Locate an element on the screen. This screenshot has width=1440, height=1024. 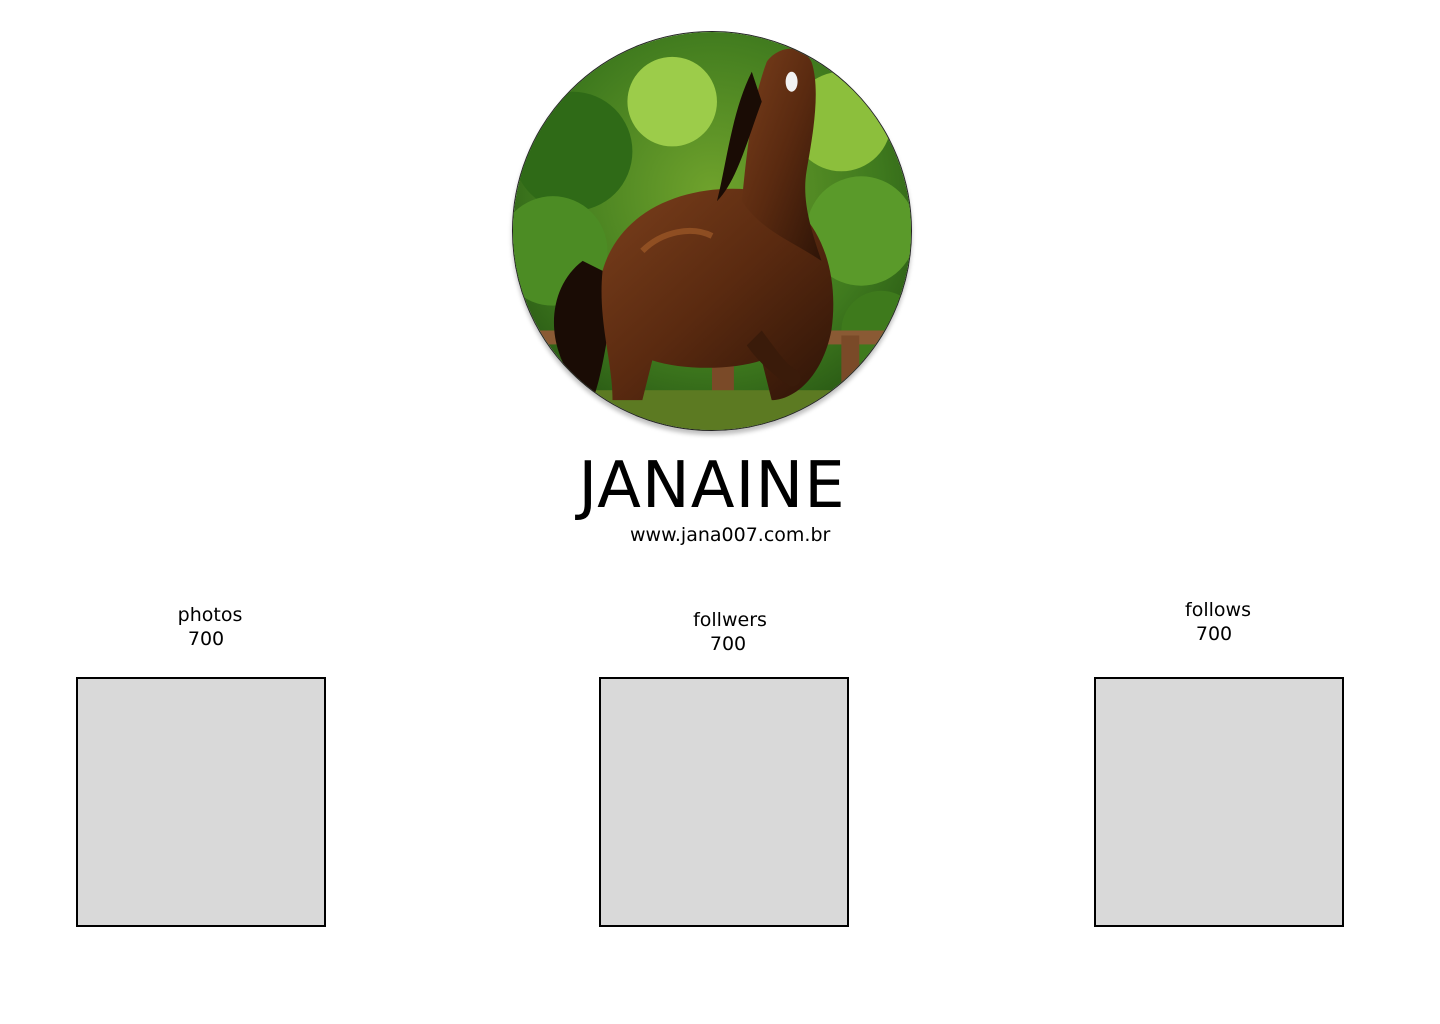
profile-website-link: www.jana007.com.br is located at coordinates (730, 535).